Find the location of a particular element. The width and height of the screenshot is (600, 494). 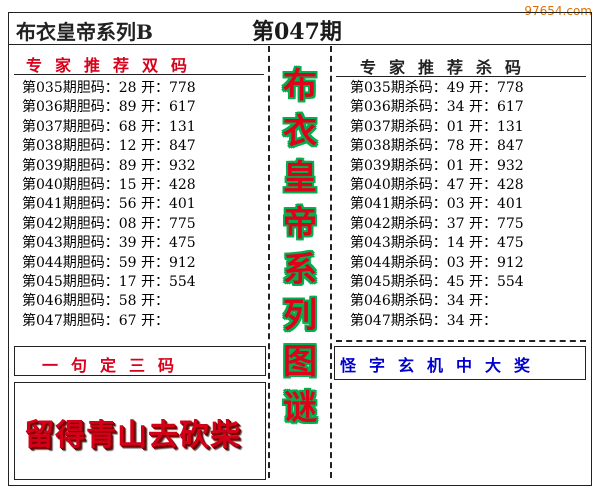

left-prediction-row: 第038期胆码：12 开：847 is located at coordinates (109, 146).